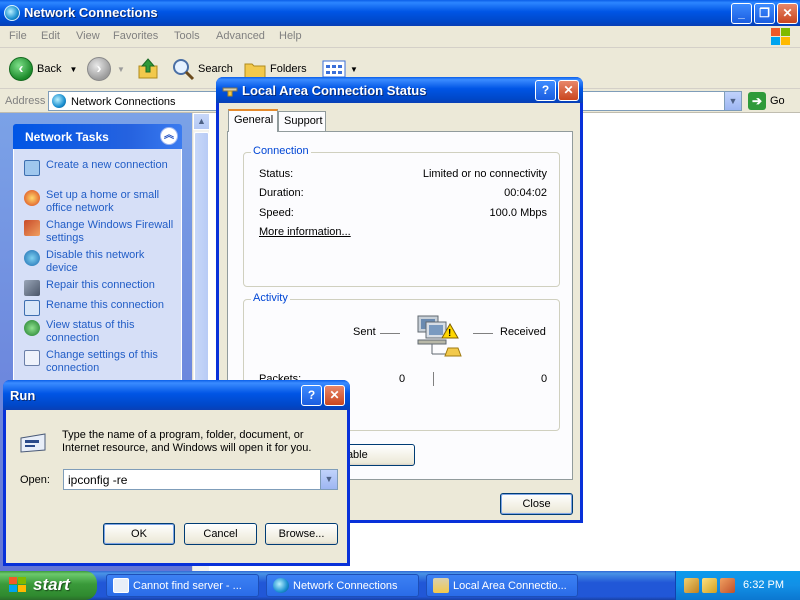 This screenshot has height=600, width=800. I want to click on task-firewall-settings: Change Windows Firewall settings, so click(99, 232).